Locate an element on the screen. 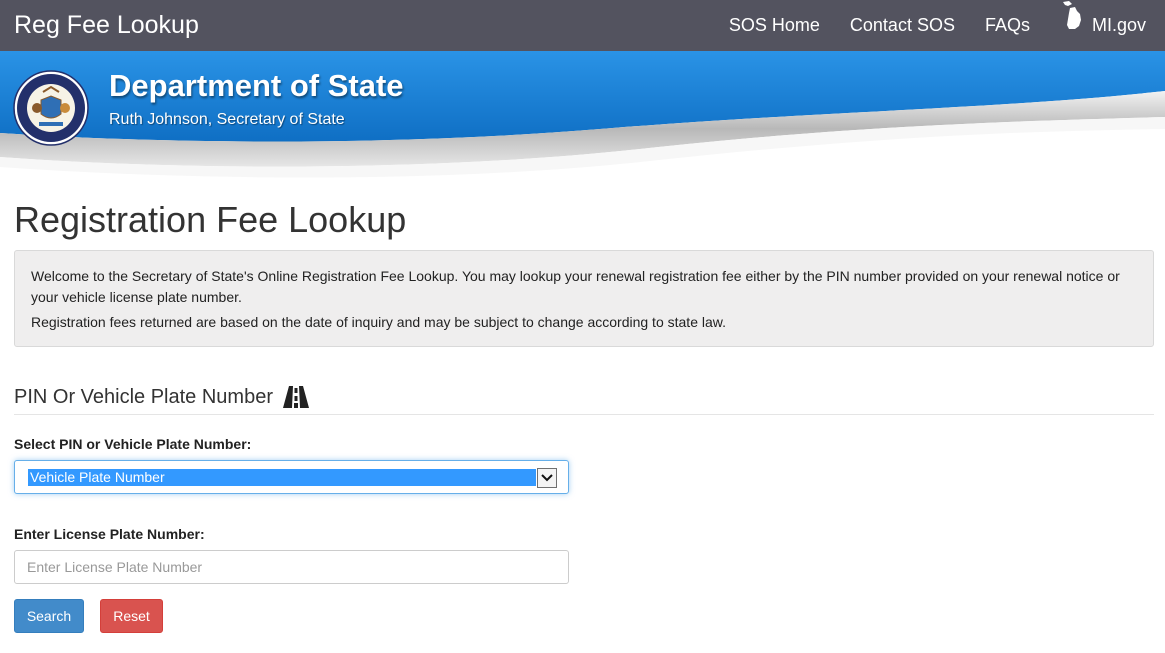 Image resolution: width=1165 pixels, height=653 pixels. road-icon is located at coordinates (296, 397).